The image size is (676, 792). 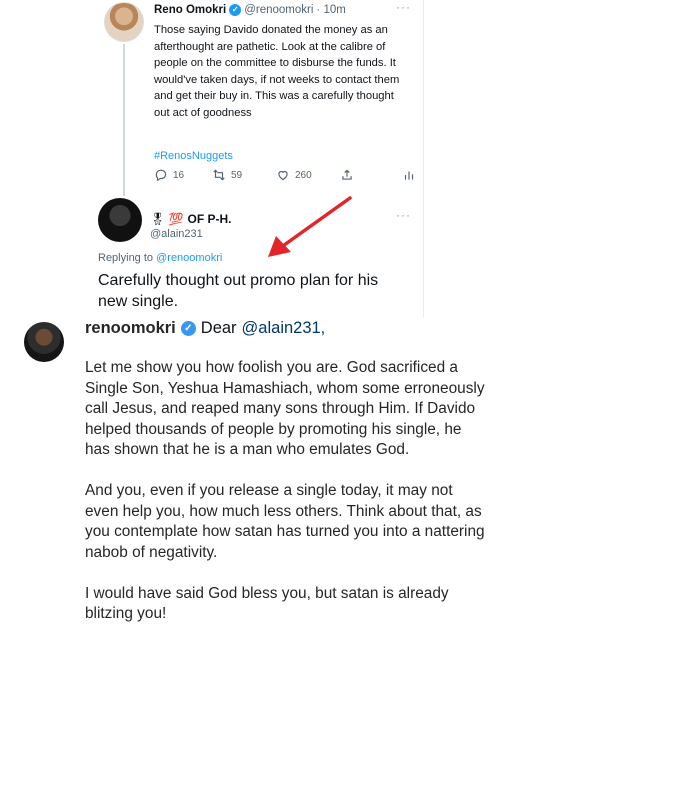 I want to click on reply-count: 16, so click(x=179, y=175).